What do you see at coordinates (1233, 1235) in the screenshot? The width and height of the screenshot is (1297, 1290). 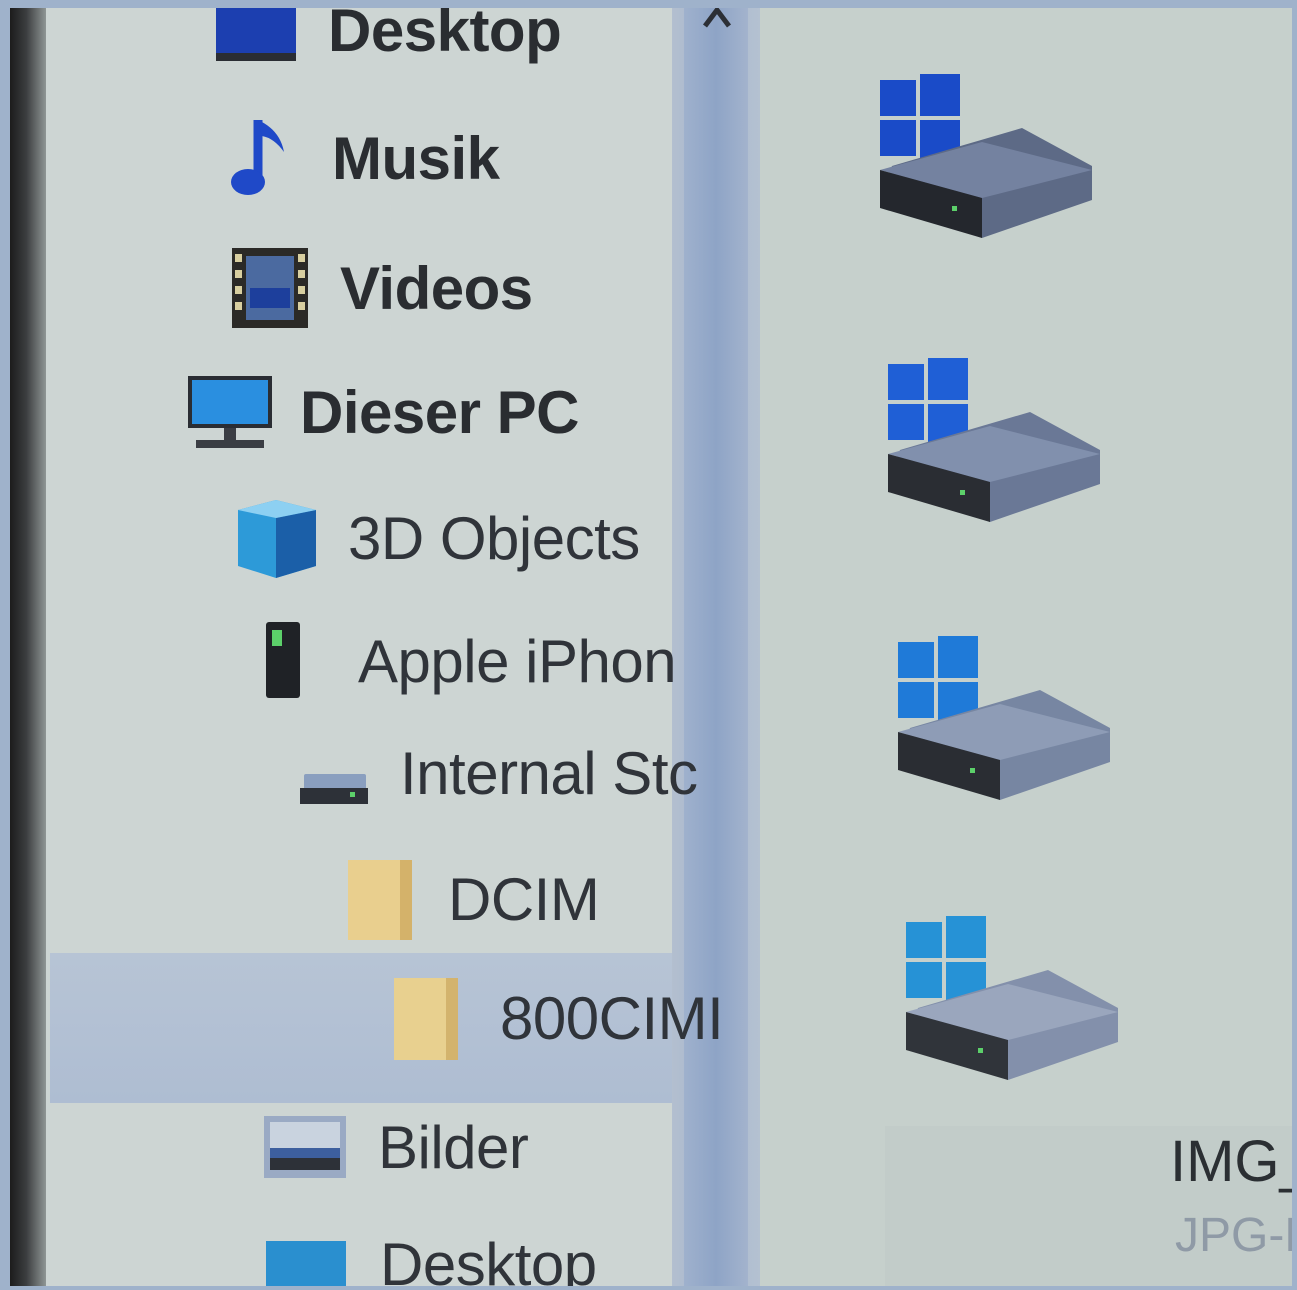 I see `file-type-label: JPG-D` at bounding box center [1233, 1235].